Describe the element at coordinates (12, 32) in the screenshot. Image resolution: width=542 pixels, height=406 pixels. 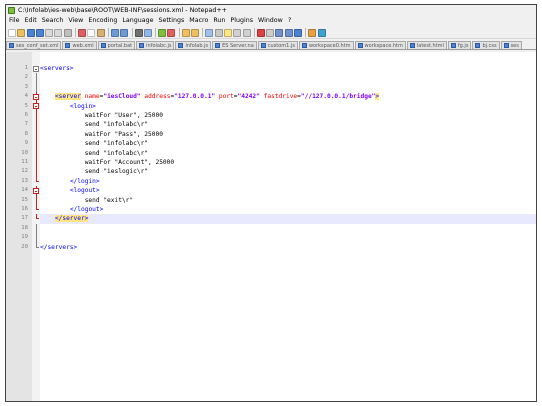
I see `new-file-icon` at that location.